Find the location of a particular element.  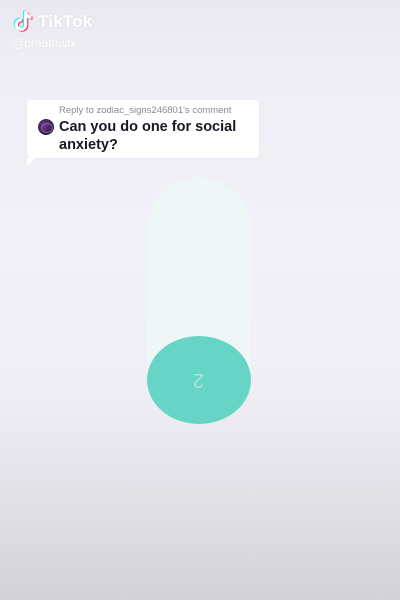

tiktok-brand-row: TikTok is located at coordinates (52, 22).